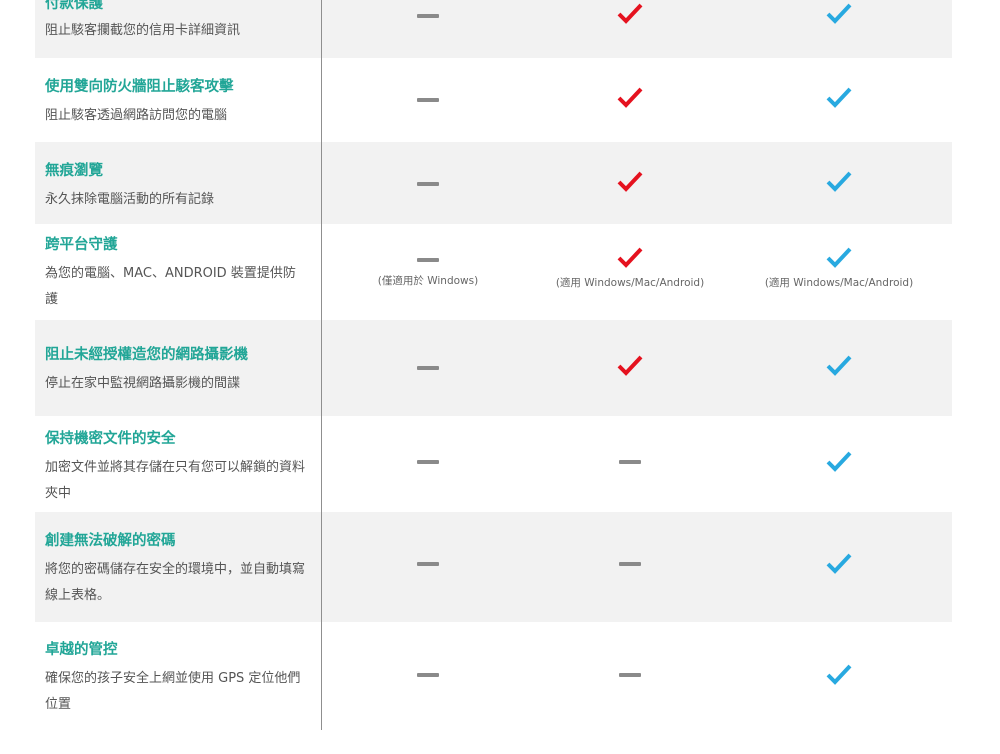 This screenshot has width=1000, height=754. Describe the element at coordinates (428, 267) in the screenshot. I see `plan-1-cell: (僅適用於 Windows)` at that location.